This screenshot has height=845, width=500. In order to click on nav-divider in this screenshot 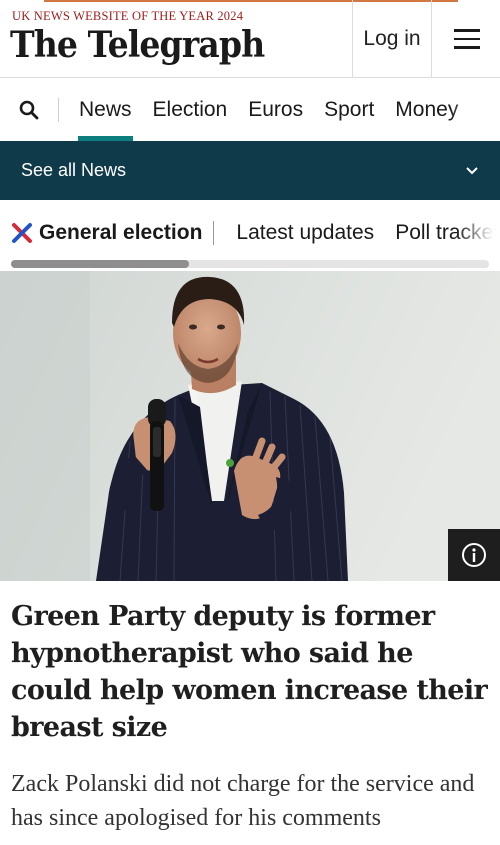, I will do `click(58, 110)`.